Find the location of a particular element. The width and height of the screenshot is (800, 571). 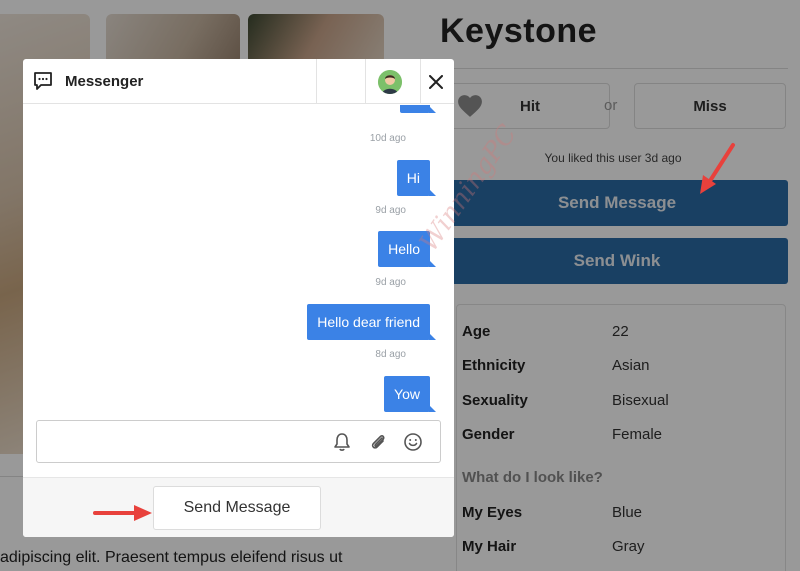

avatar is located at coordinates (390, 82).